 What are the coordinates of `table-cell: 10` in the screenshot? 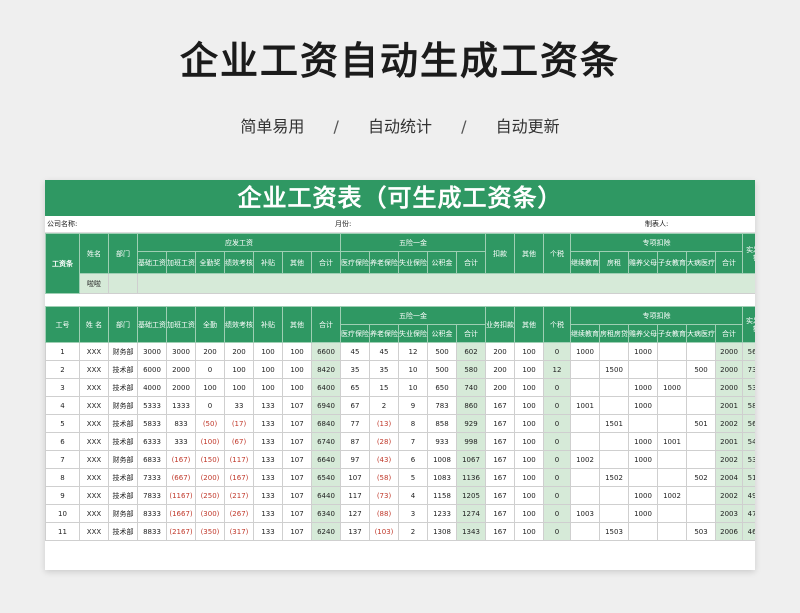 It's located at (62, 513).